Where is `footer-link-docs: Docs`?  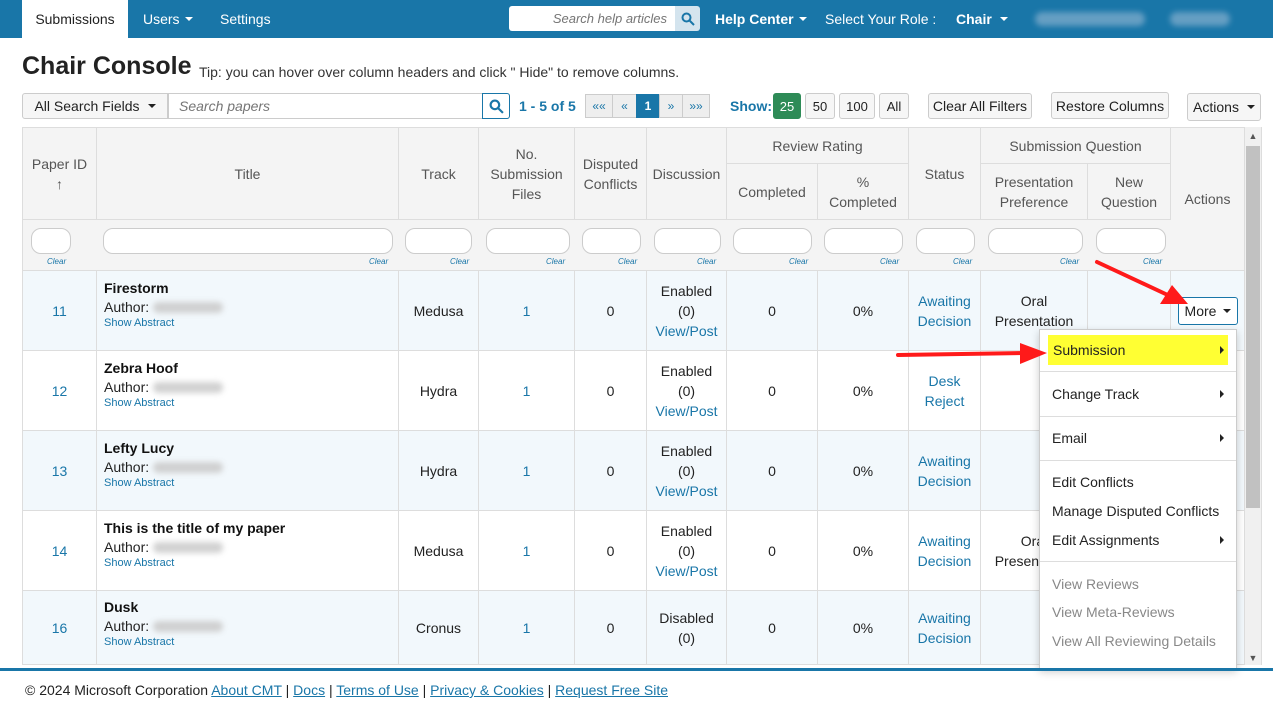 footer-link-docs: Docs is located at coordinates (309, 690).